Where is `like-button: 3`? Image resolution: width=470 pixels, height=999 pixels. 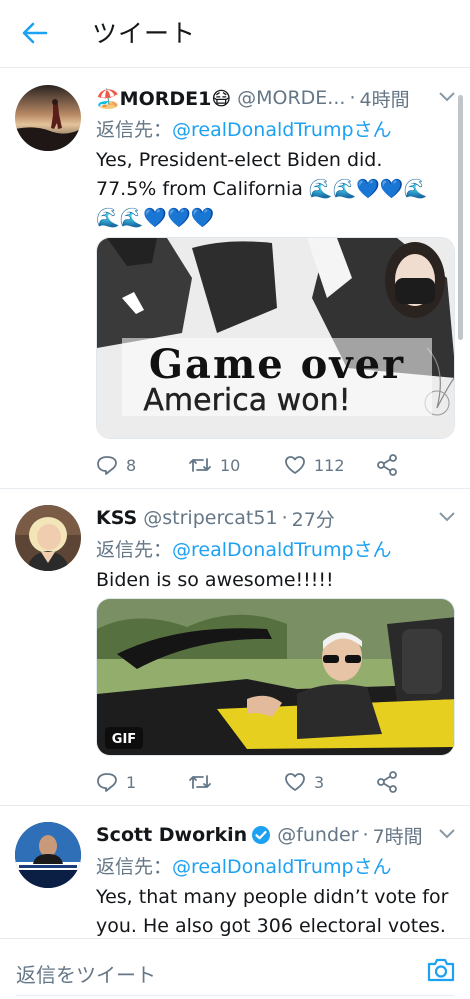
like-button: 3 is located at coordinates (330, 782).